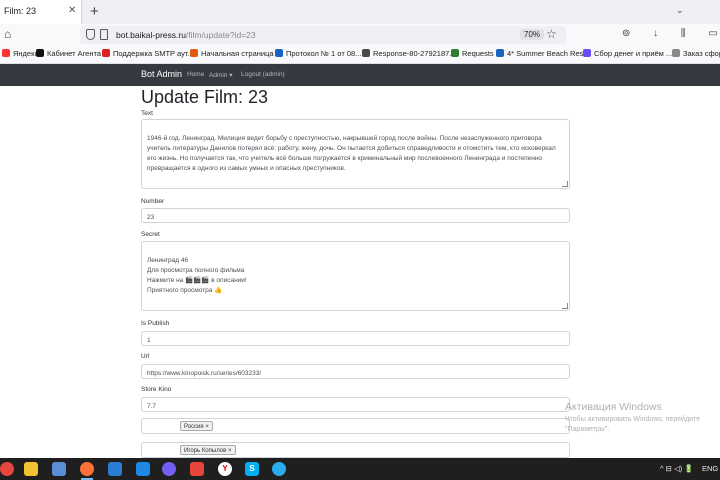 The width and height of the screenshot is (720, 480). I want to click on bookmark-item: Requests, so click(472, 53).